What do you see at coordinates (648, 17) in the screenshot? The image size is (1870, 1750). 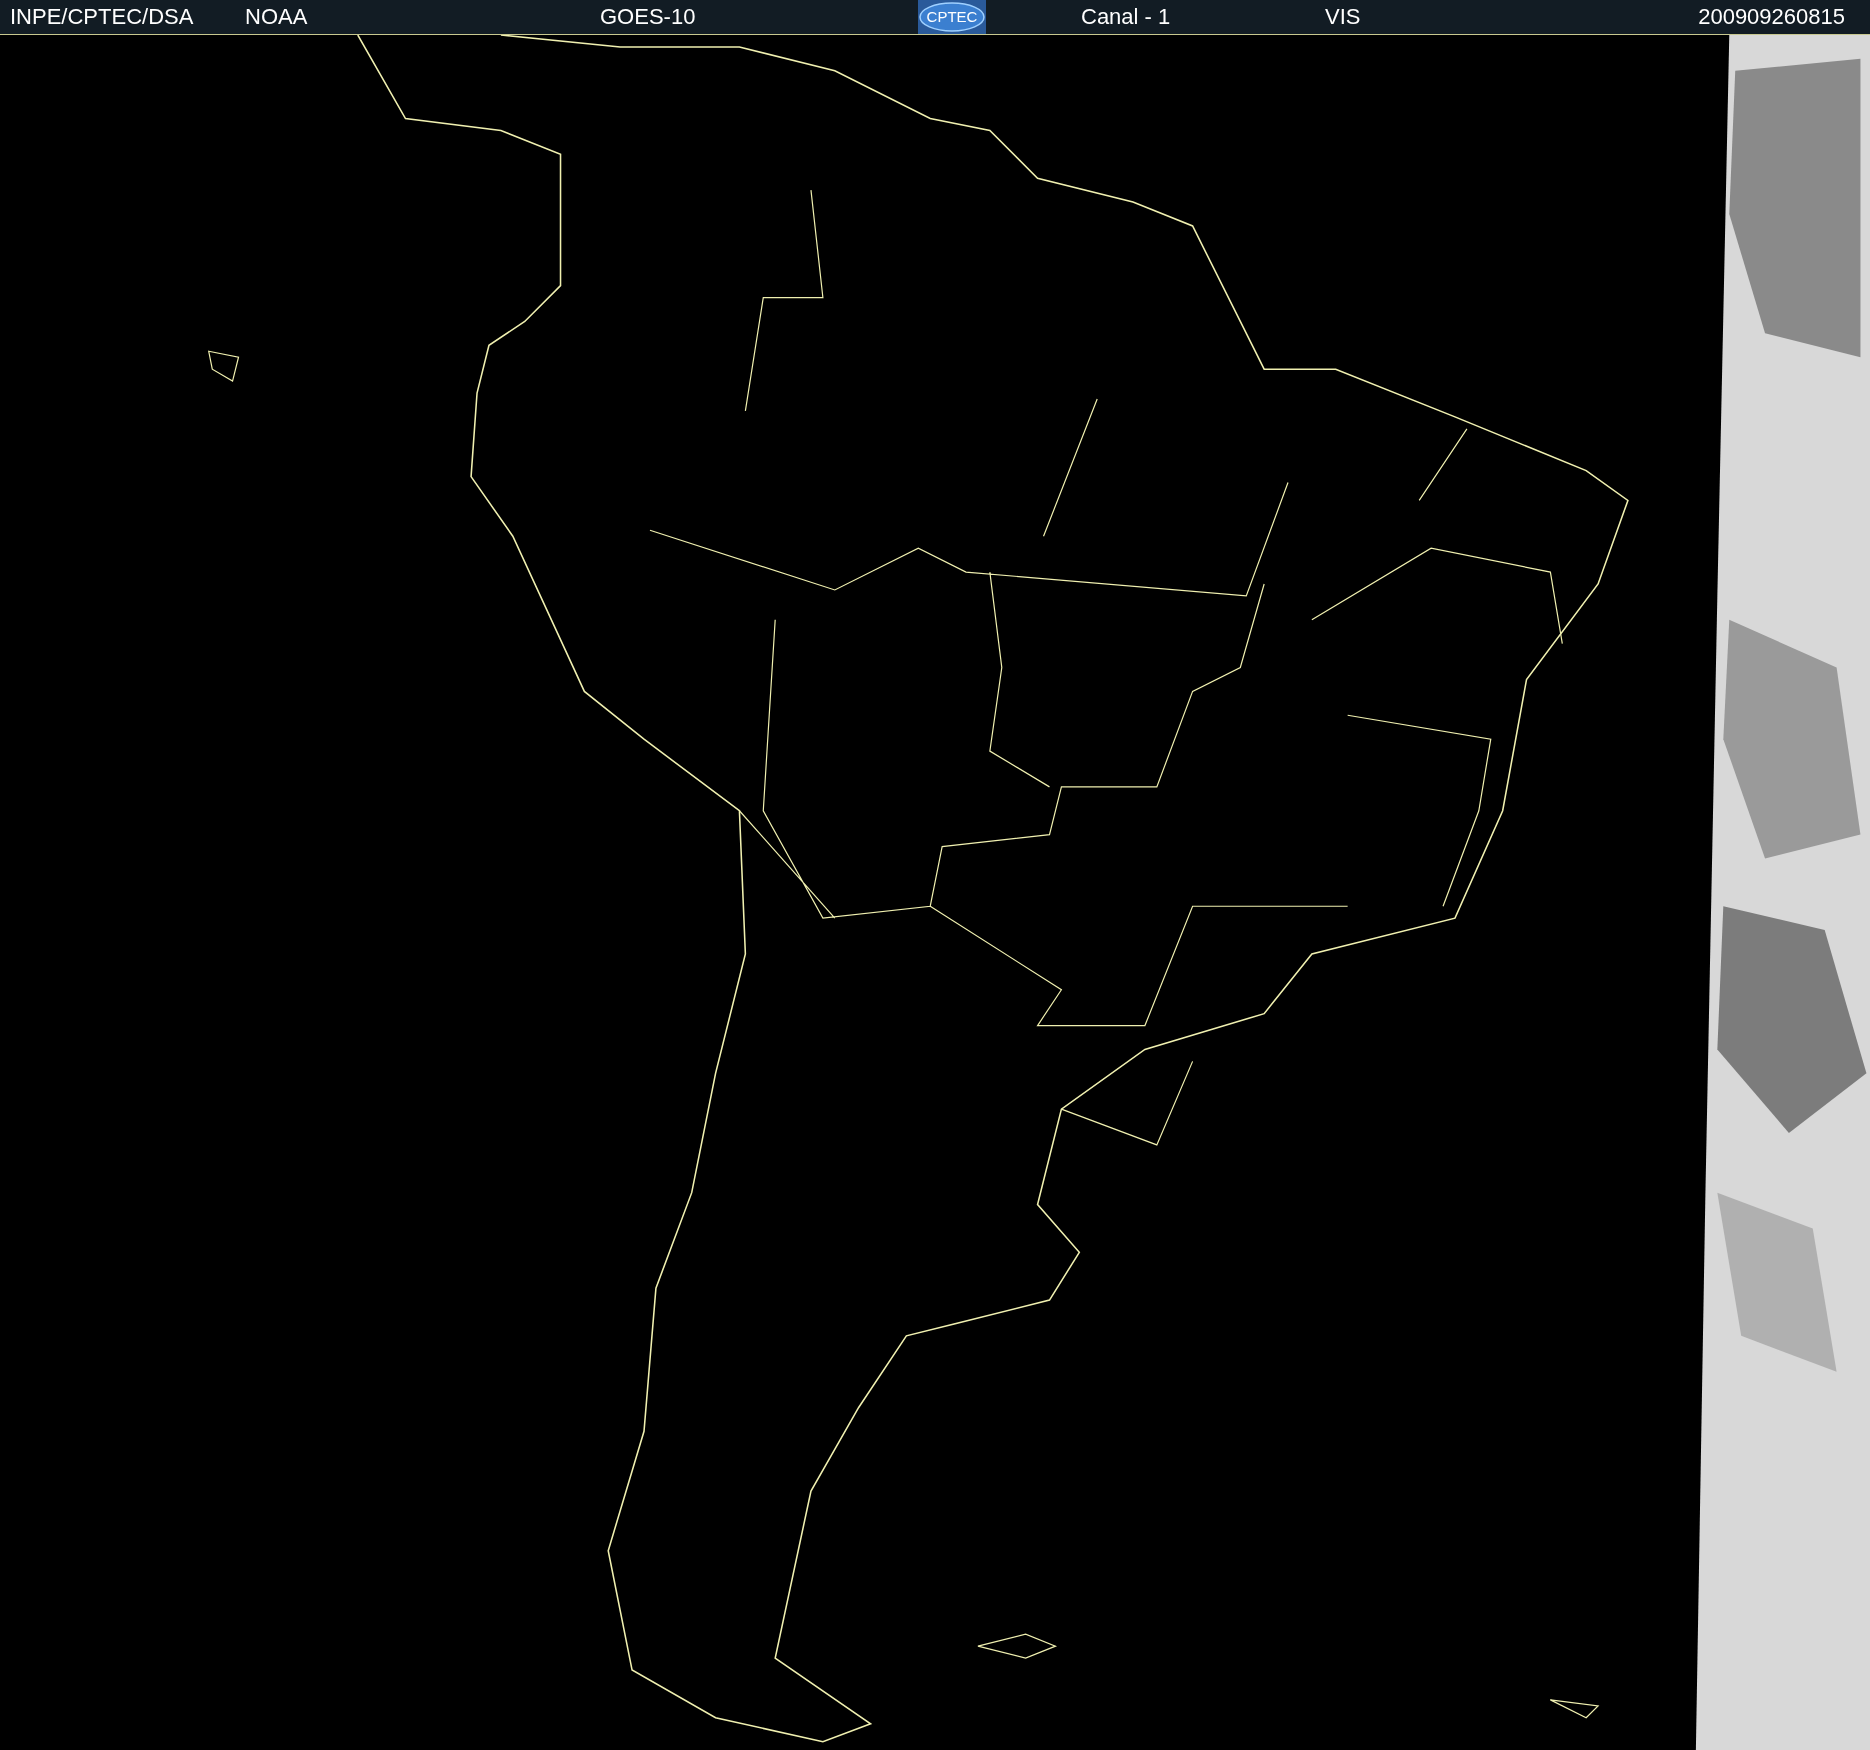 I see `satellite-label: GOES-10` at bounding box center [648, 17].